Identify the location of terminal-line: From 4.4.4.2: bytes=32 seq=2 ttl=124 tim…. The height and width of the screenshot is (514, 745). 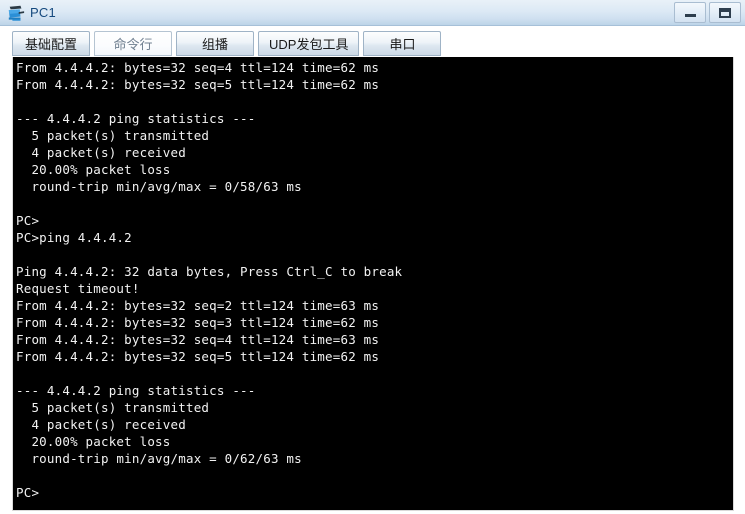
(198, 305).